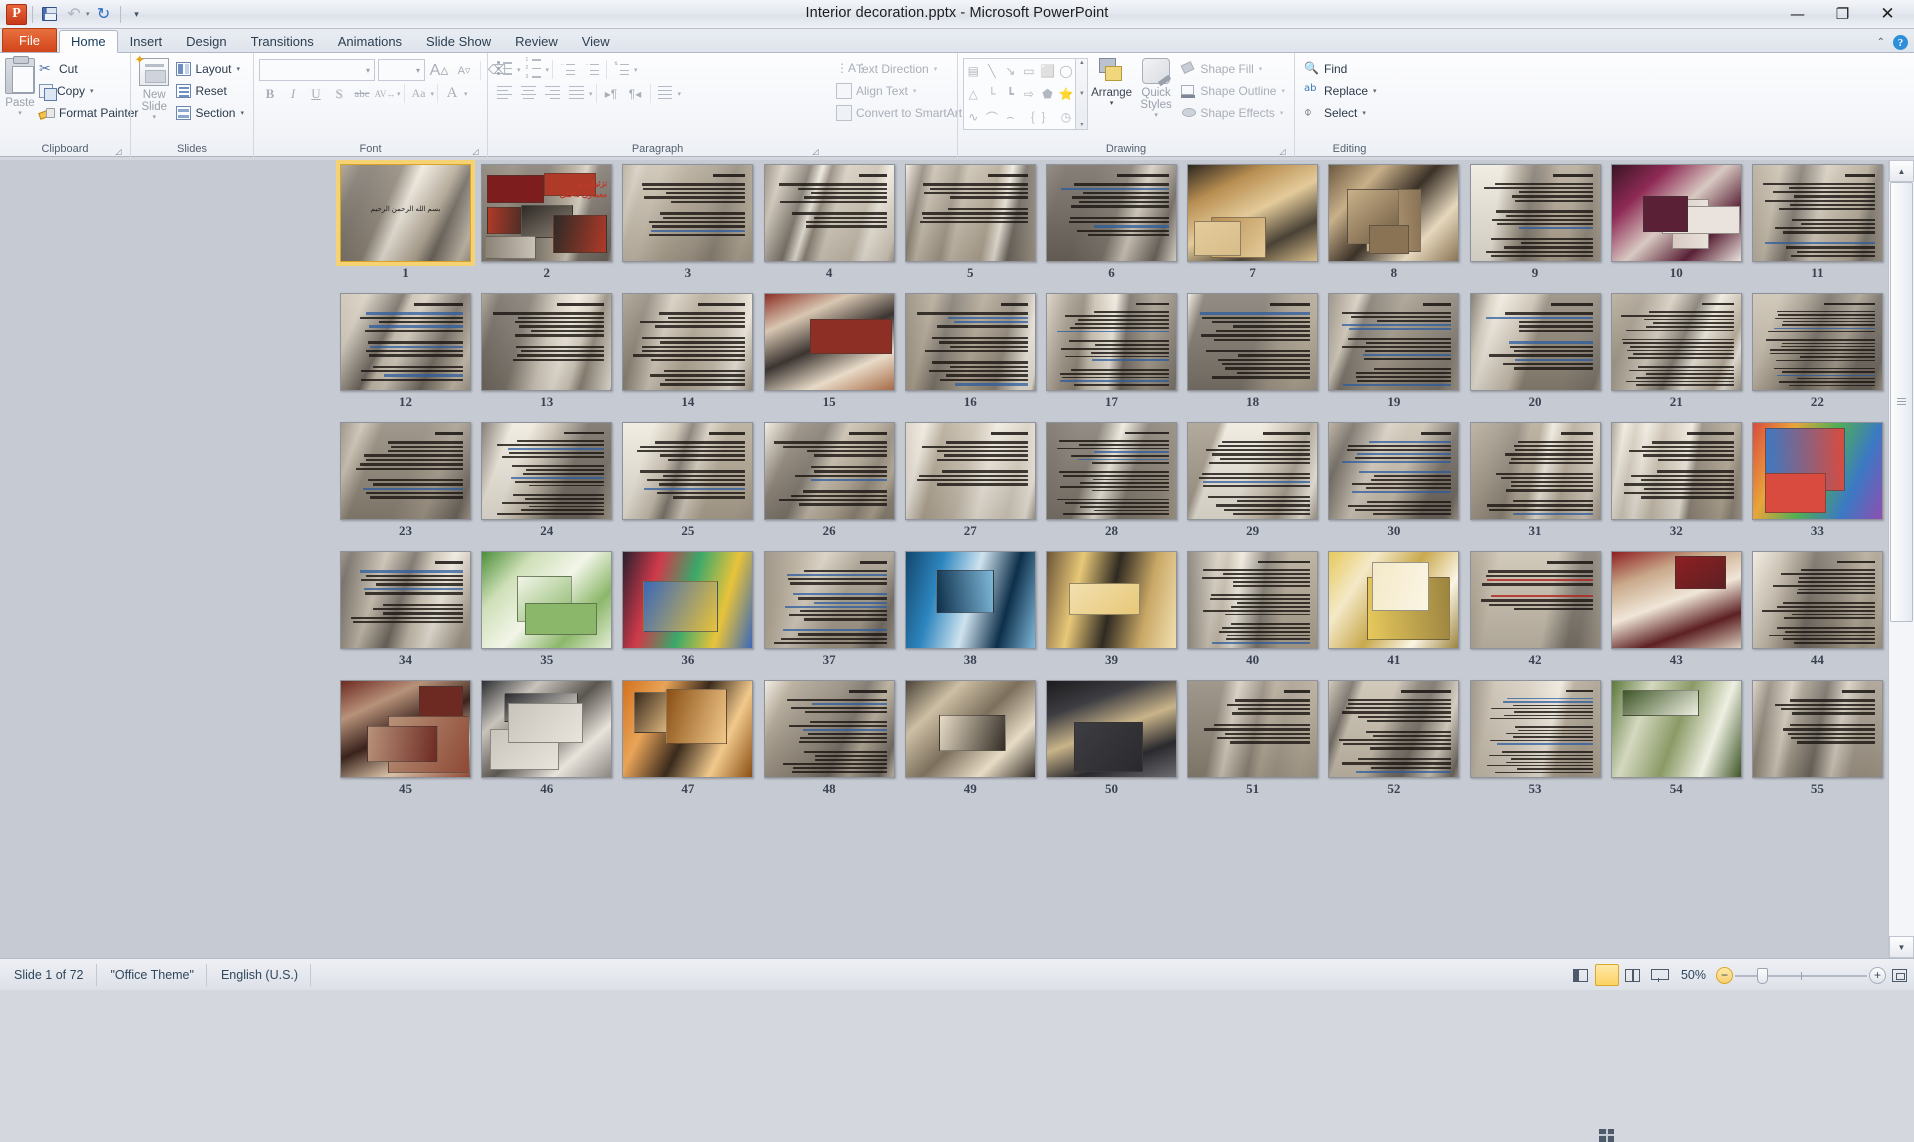 This screenshot has height=1142, width=1914. Describe the element at coordinates (1801, 975) in the screenshot. I see `zoom-slider` at that location.